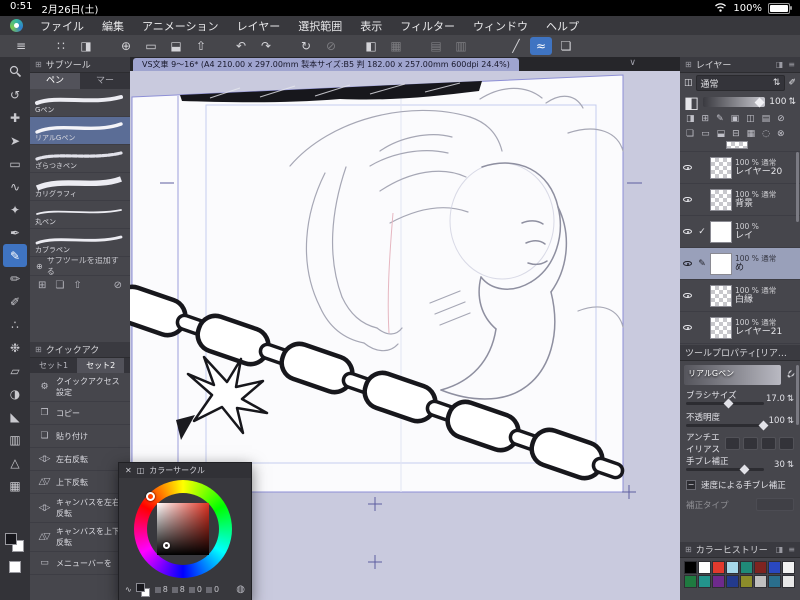 Image resolution: width=800 pixels, height=600 pixels. Describe the element at coordinates (797, 187) in the screenshot. I see `layers-scrollbar` at that location.